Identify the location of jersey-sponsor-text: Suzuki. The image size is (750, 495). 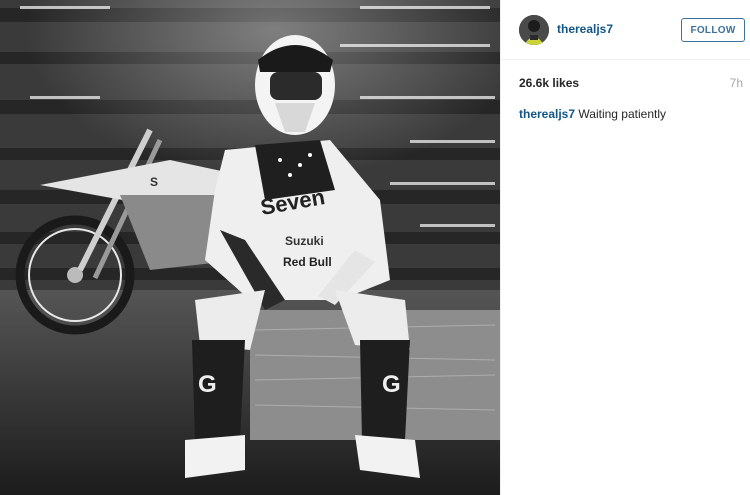
(304, 241).